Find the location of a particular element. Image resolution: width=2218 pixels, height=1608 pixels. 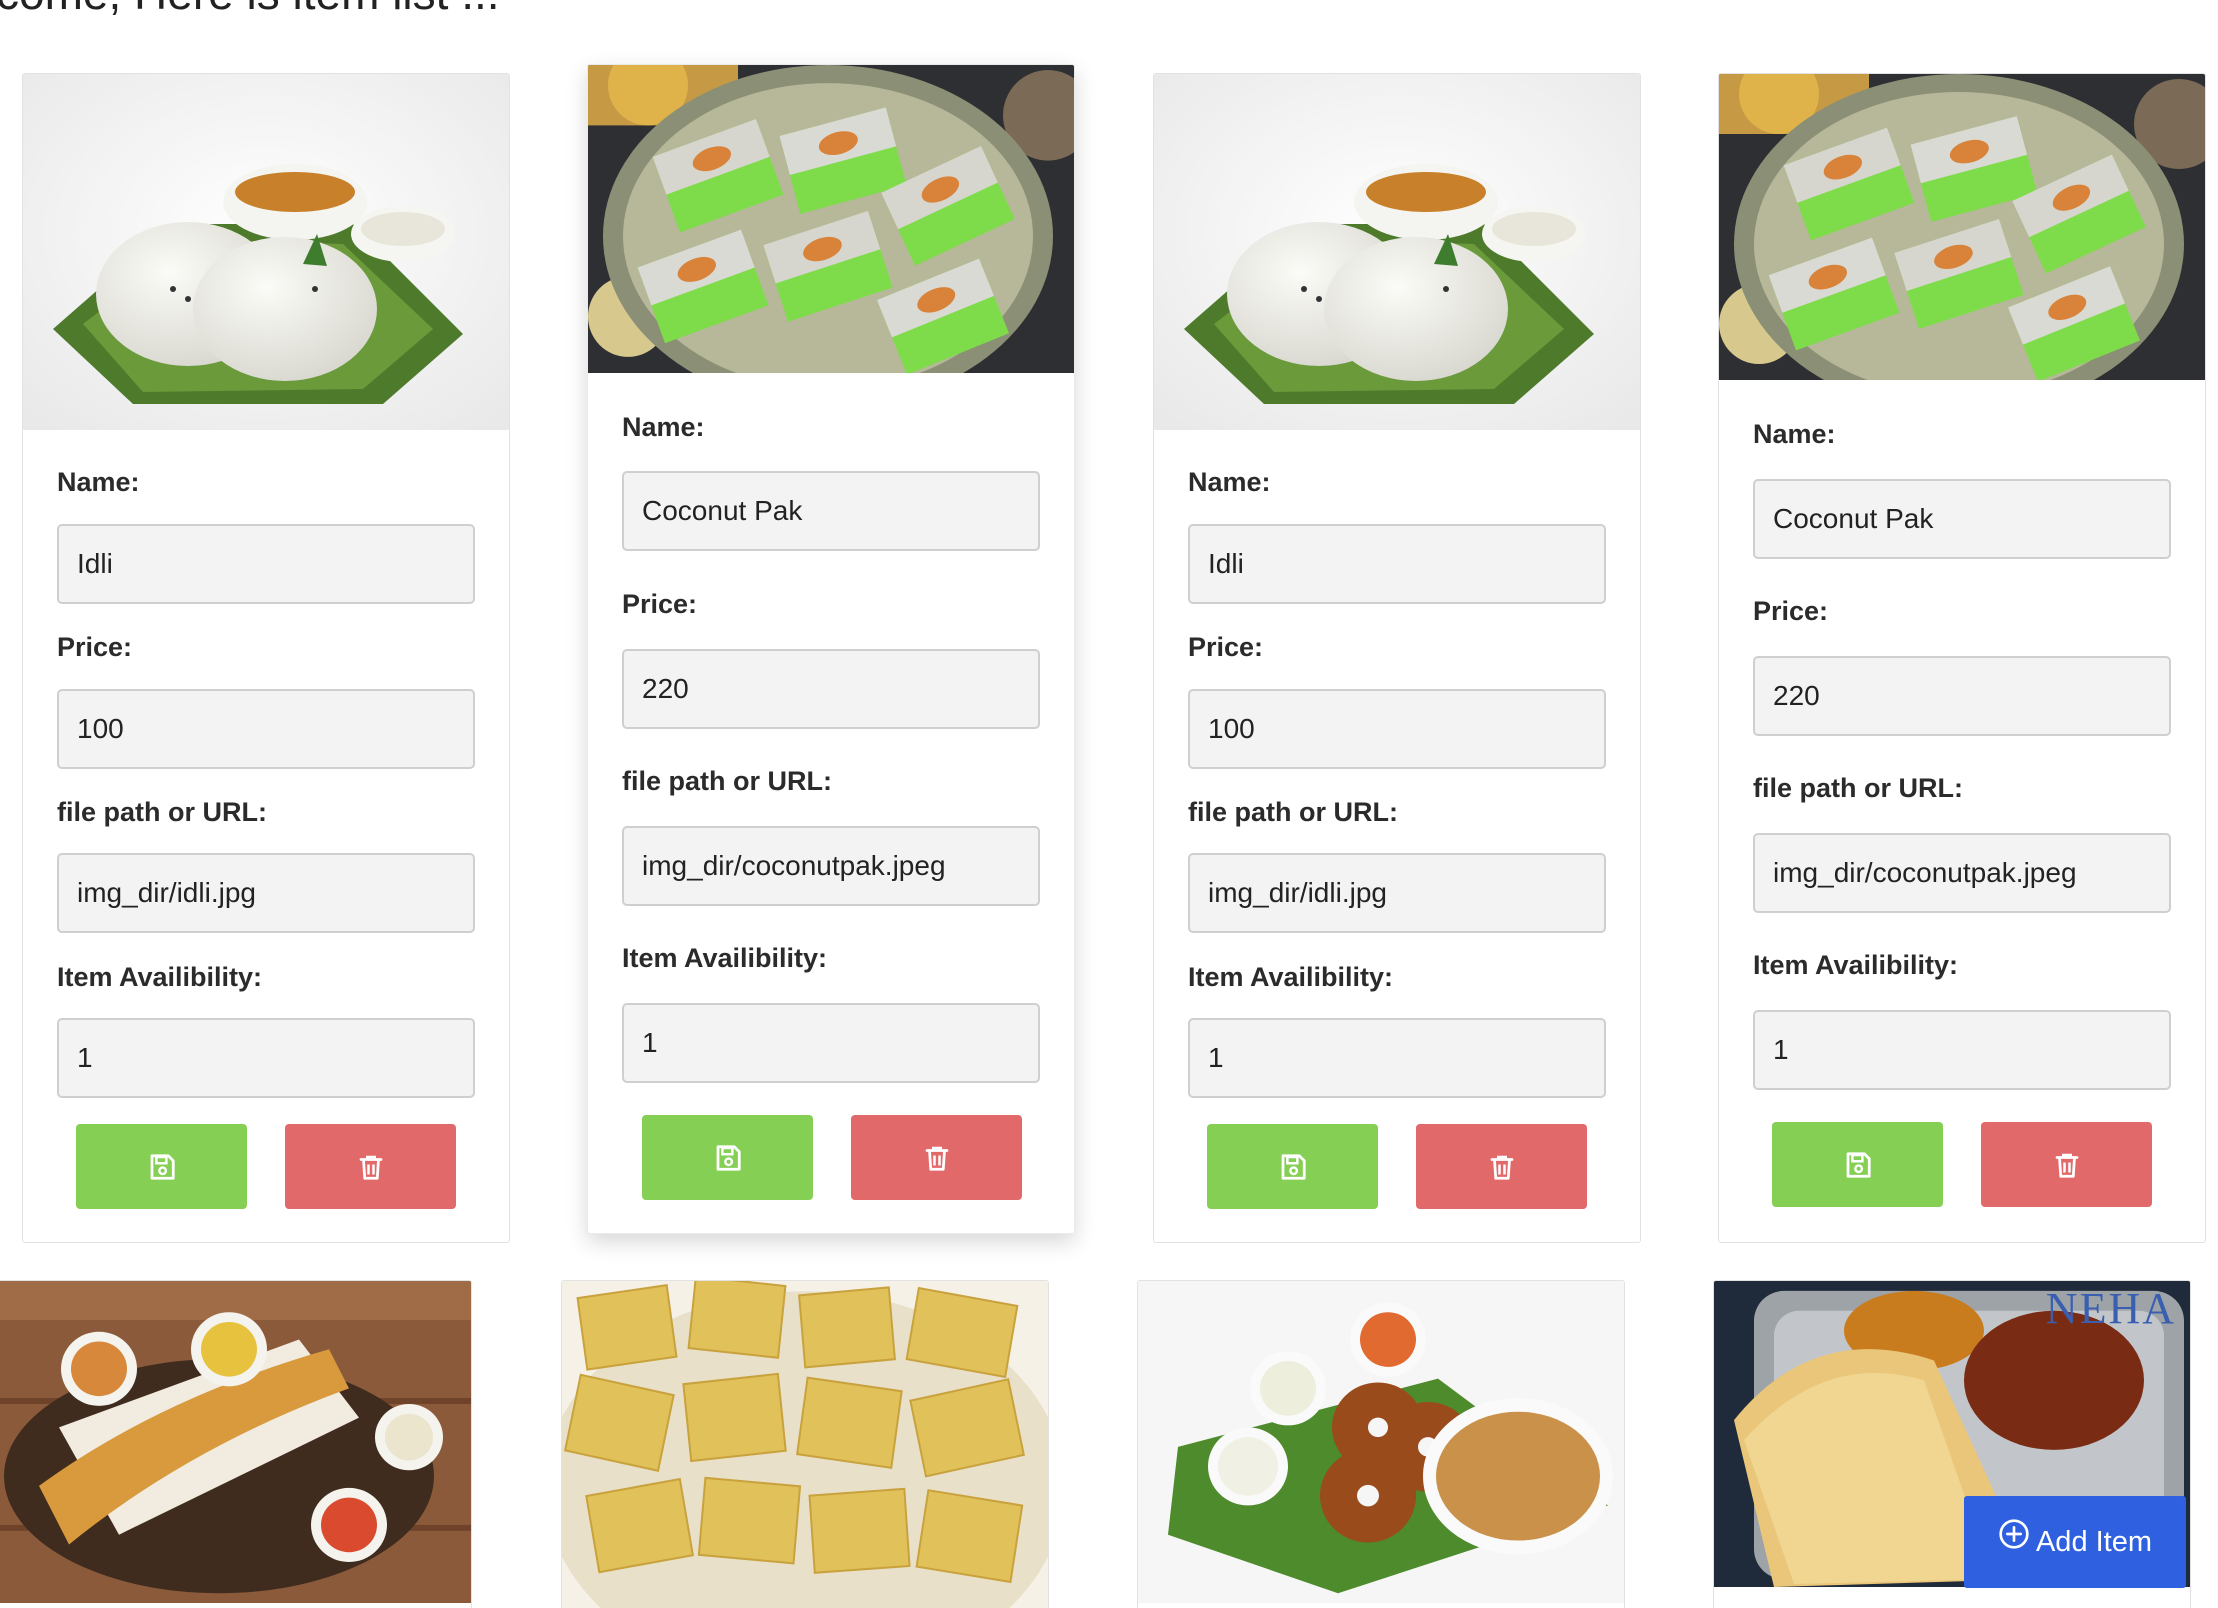

item-image-masala-dosa is located at coordinates (235, 1442).